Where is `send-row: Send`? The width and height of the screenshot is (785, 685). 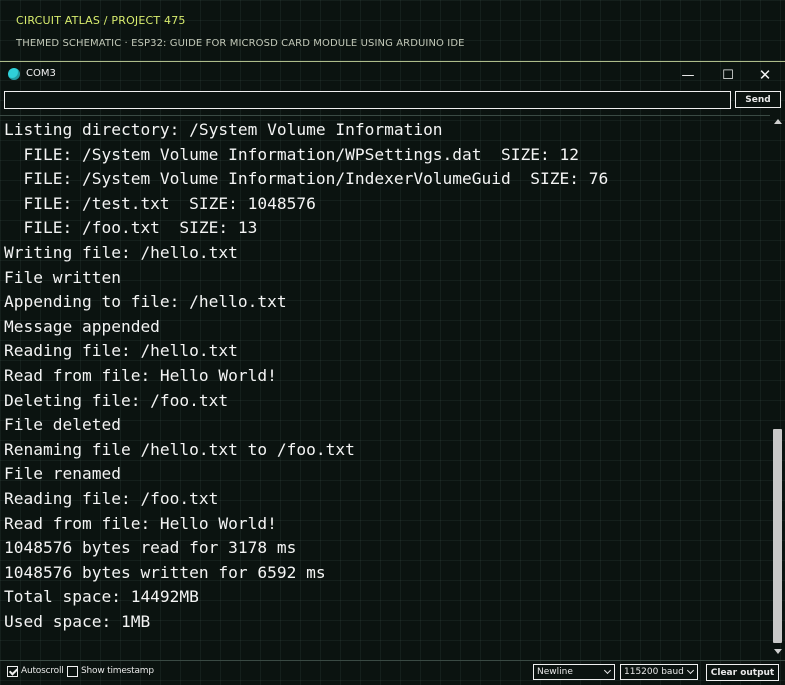 send-row: Send is located at coordinates (392, 101).